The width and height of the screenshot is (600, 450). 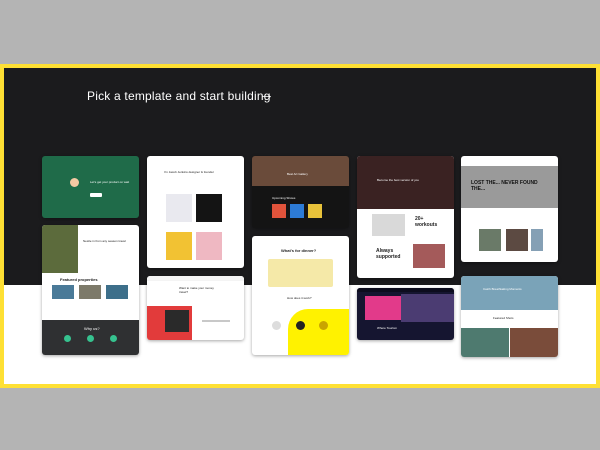 I want to click on template-button, so click(x=96, y=195).